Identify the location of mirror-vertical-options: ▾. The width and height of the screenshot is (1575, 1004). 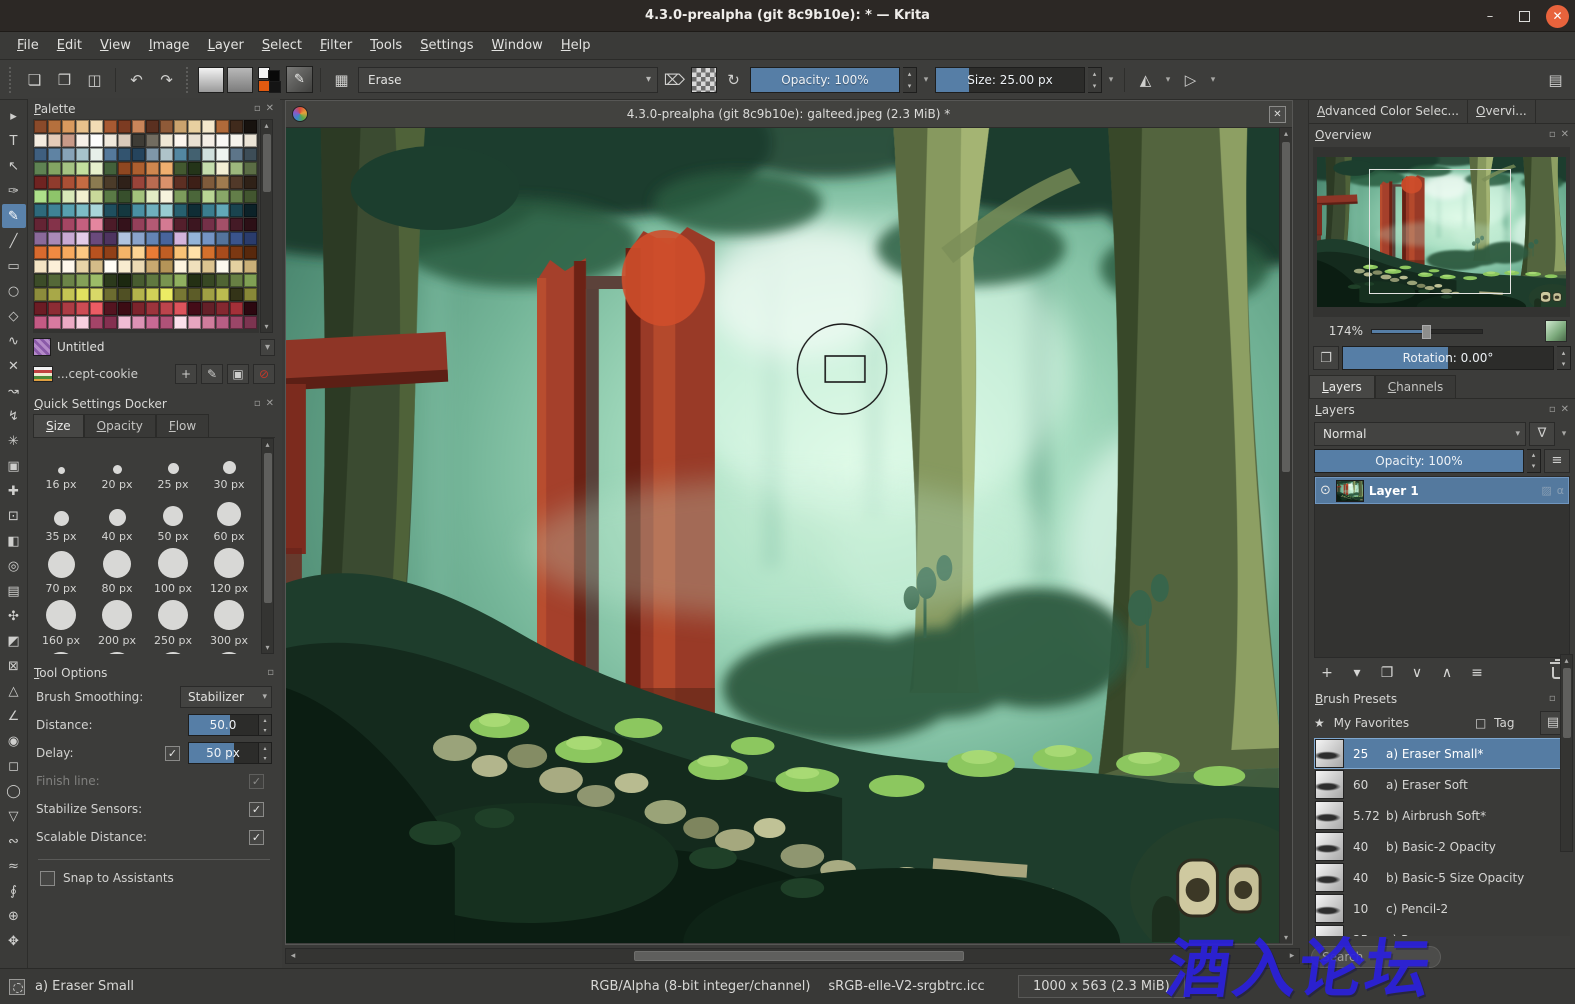
(1213, 80).